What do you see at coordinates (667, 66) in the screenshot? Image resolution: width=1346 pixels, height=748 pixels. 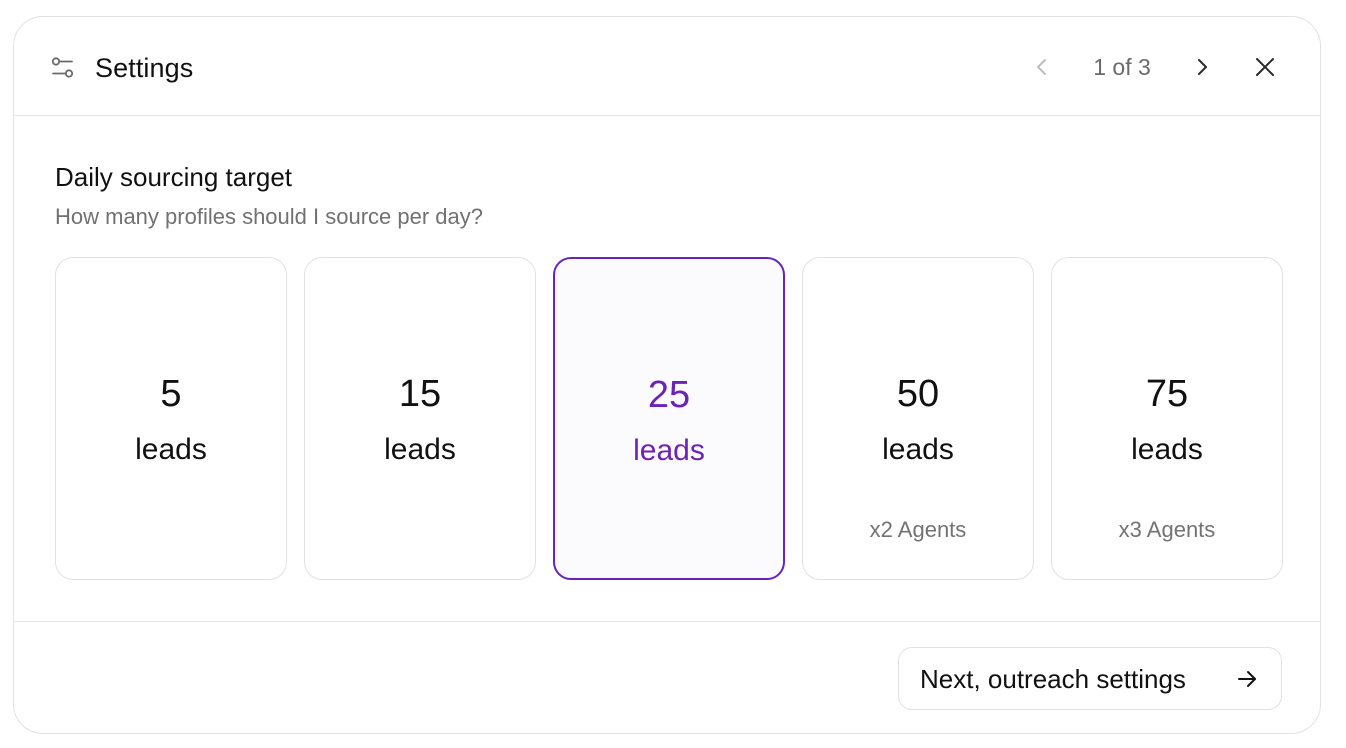 I see `panel-header: Settings 1 of 3` at bounding box center [667, 66].